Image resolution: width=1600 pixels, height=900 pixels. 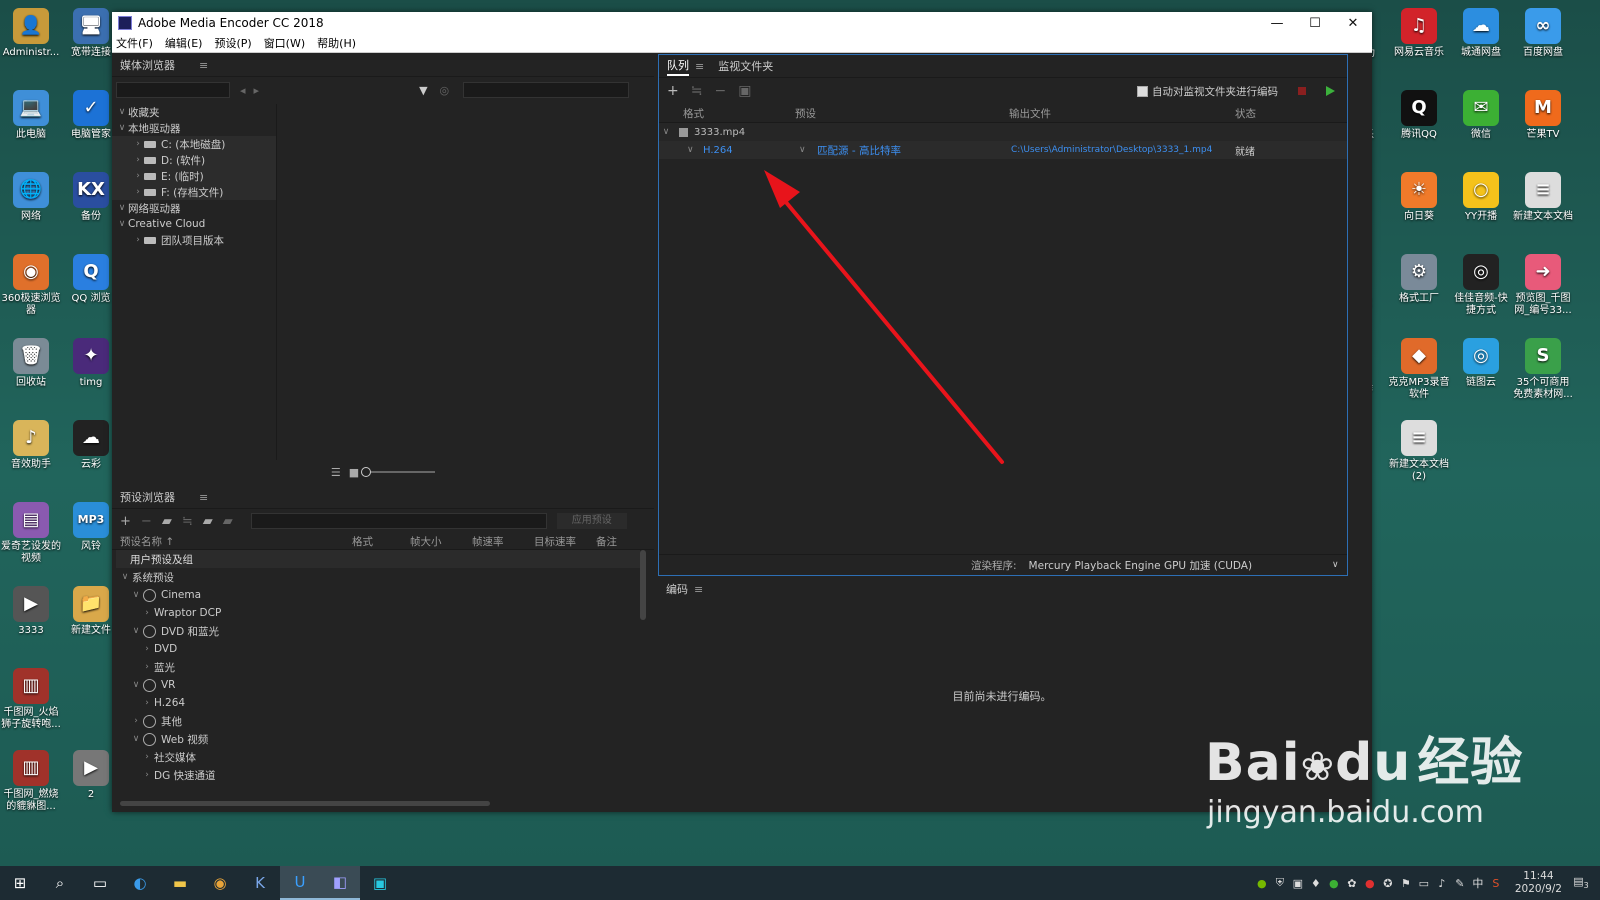 I want to click on preset-tree-item: ∨ VR, so click(x=378, y=685).